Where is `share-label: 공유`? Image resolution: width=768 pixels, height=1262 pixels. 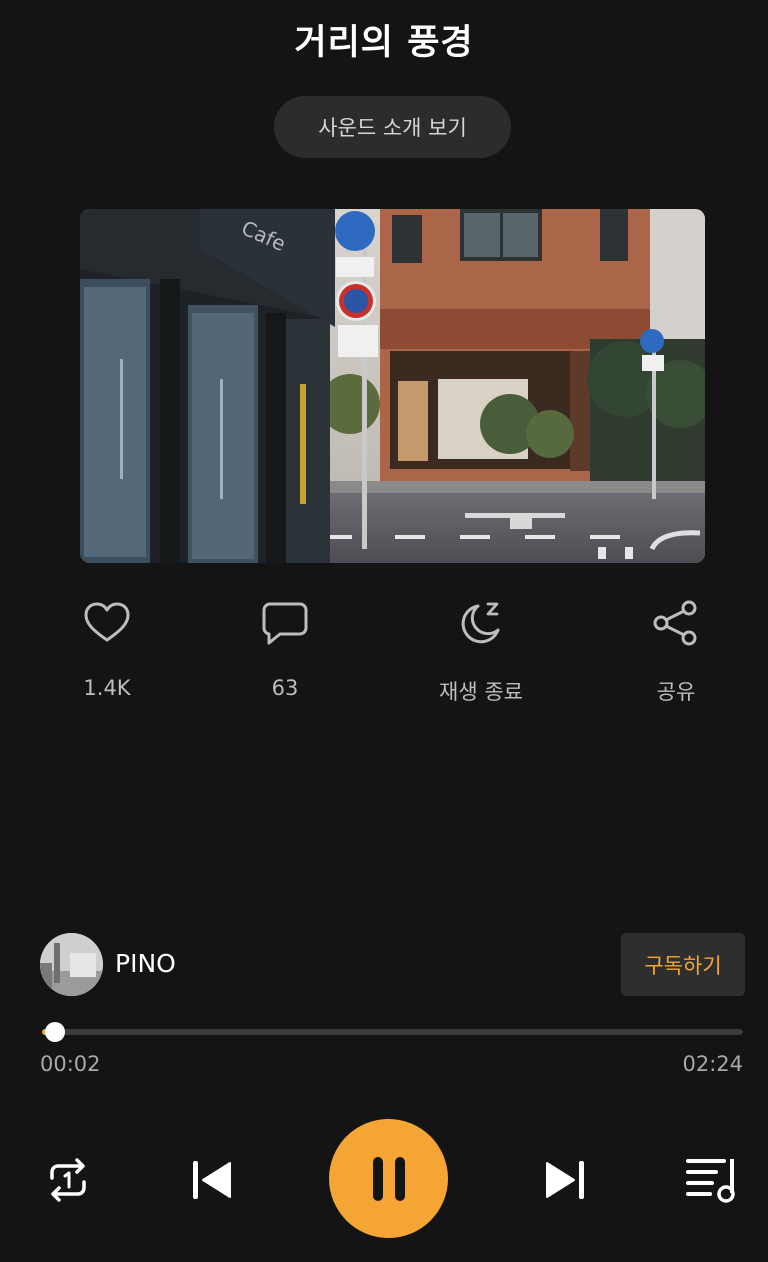
share-label: 공유 is located at coordinates (676, 692).